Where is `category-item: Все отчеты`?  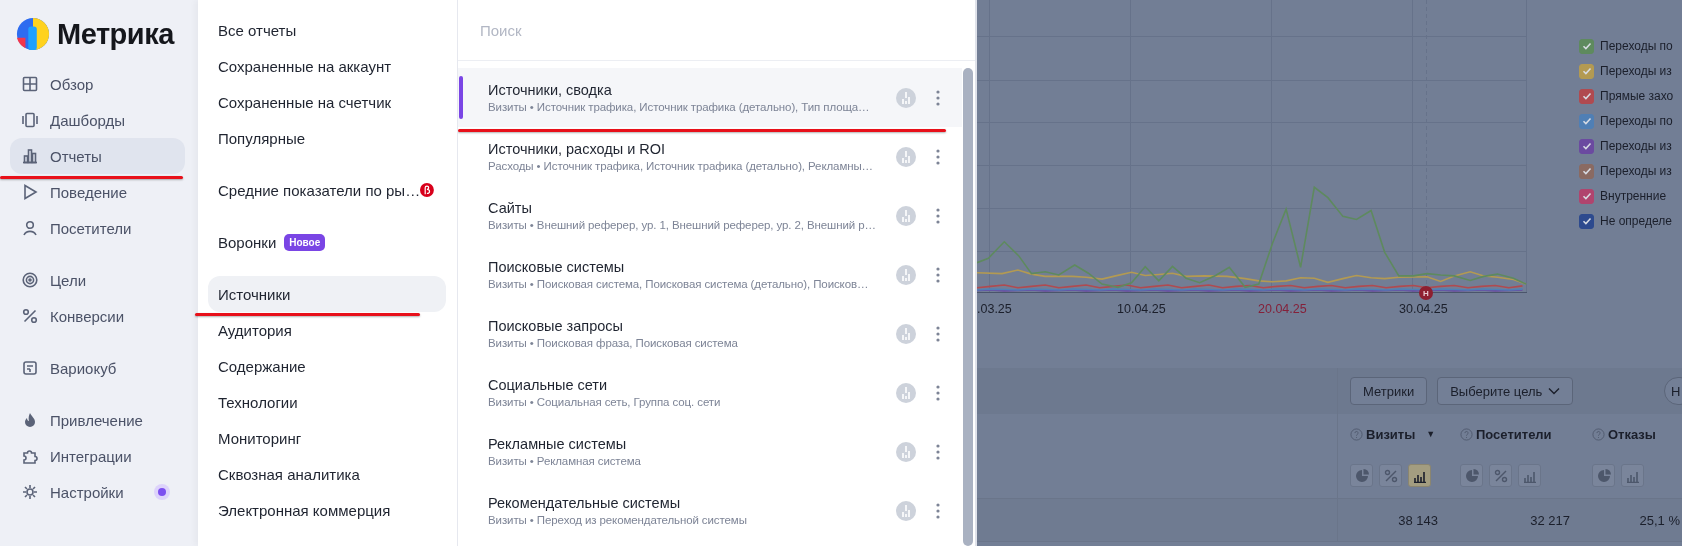 category-item: Все отчеты is located at coordinates (327, 30).